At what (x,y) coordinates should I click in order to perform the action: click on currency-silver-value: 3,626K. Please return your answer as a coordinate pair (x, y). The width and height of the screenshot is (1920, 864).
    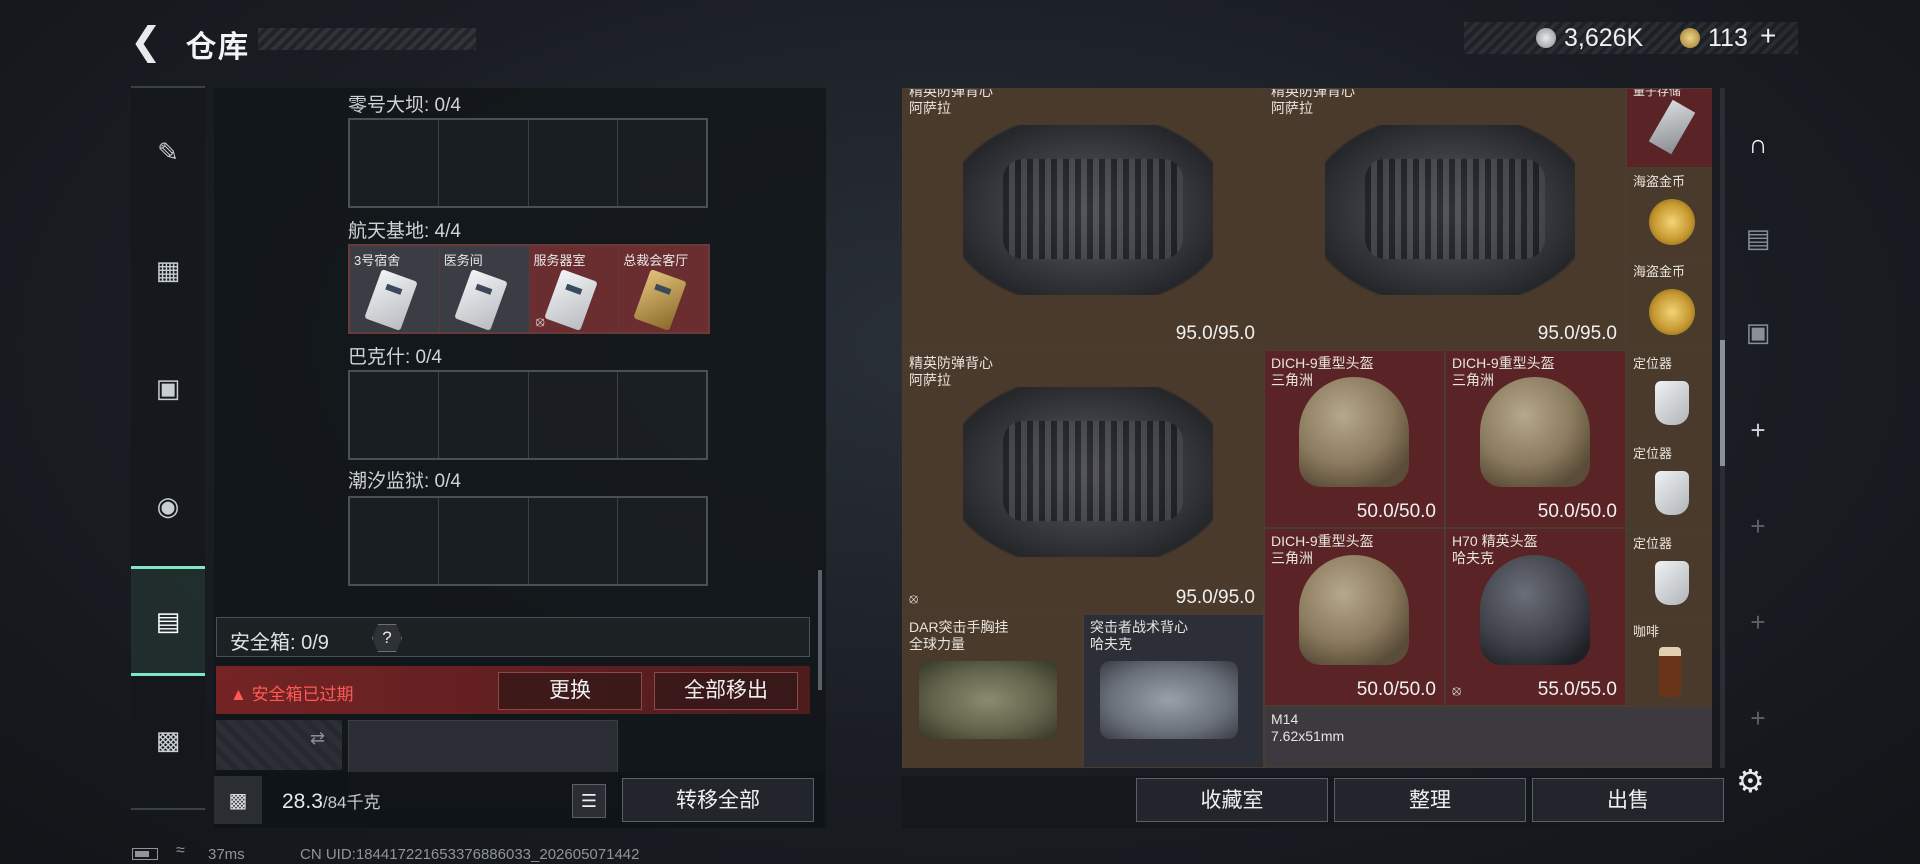
    Looking at the image, I should click on (1604, 38).